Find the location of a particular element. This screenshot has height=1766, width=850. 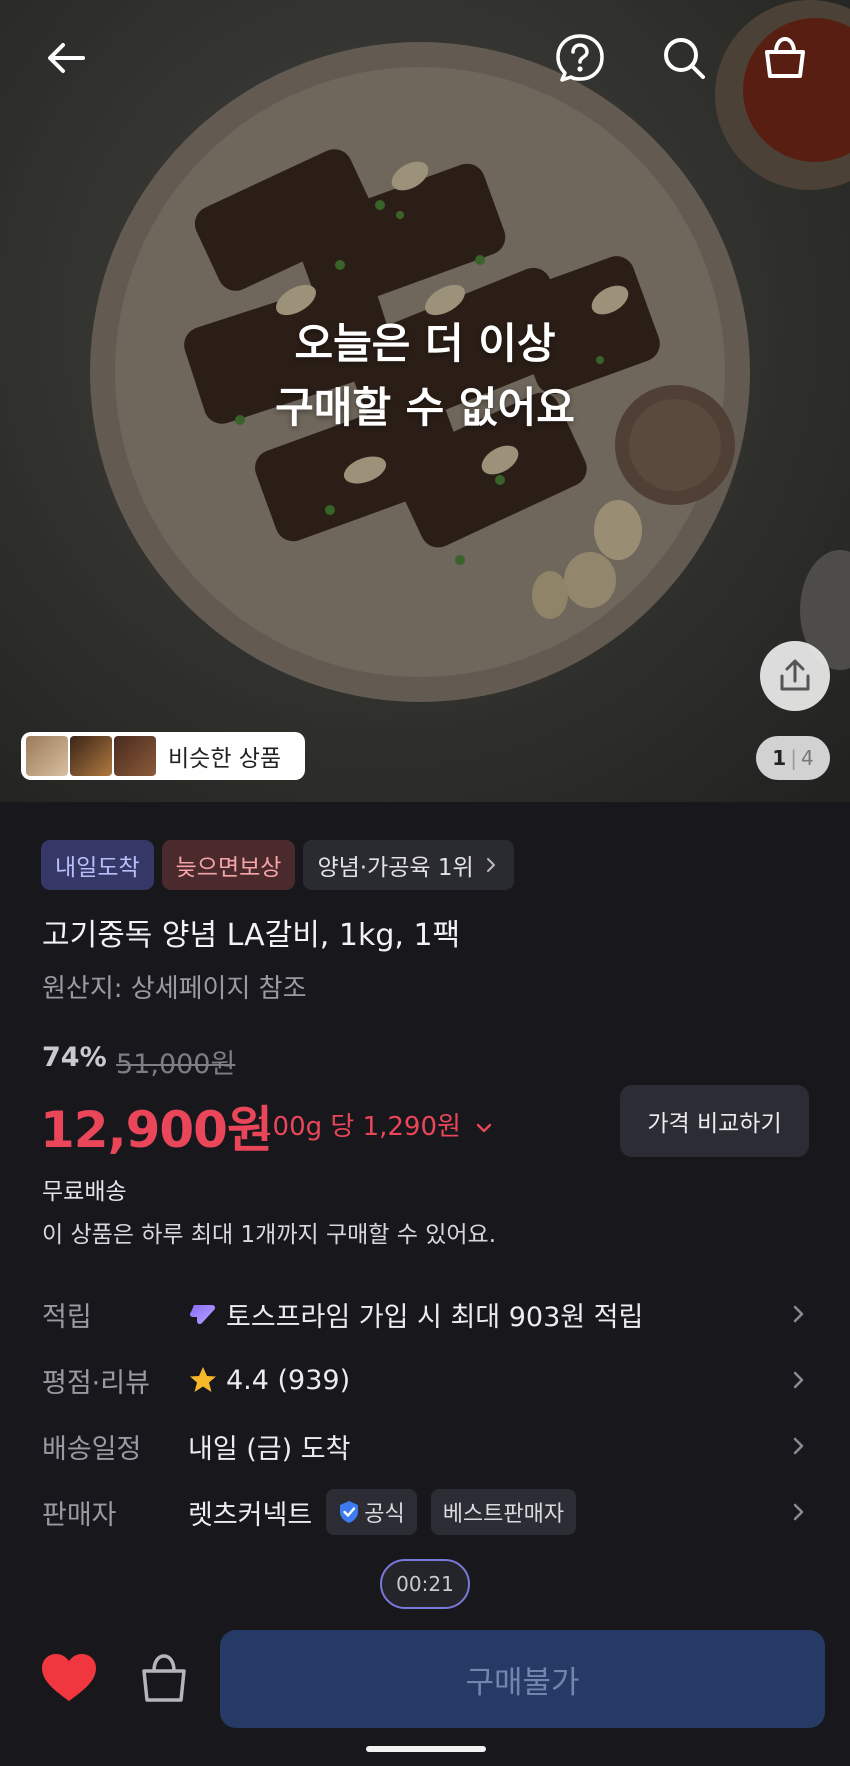

original-price: 51,000원 is located at coordinates (176, 1064).